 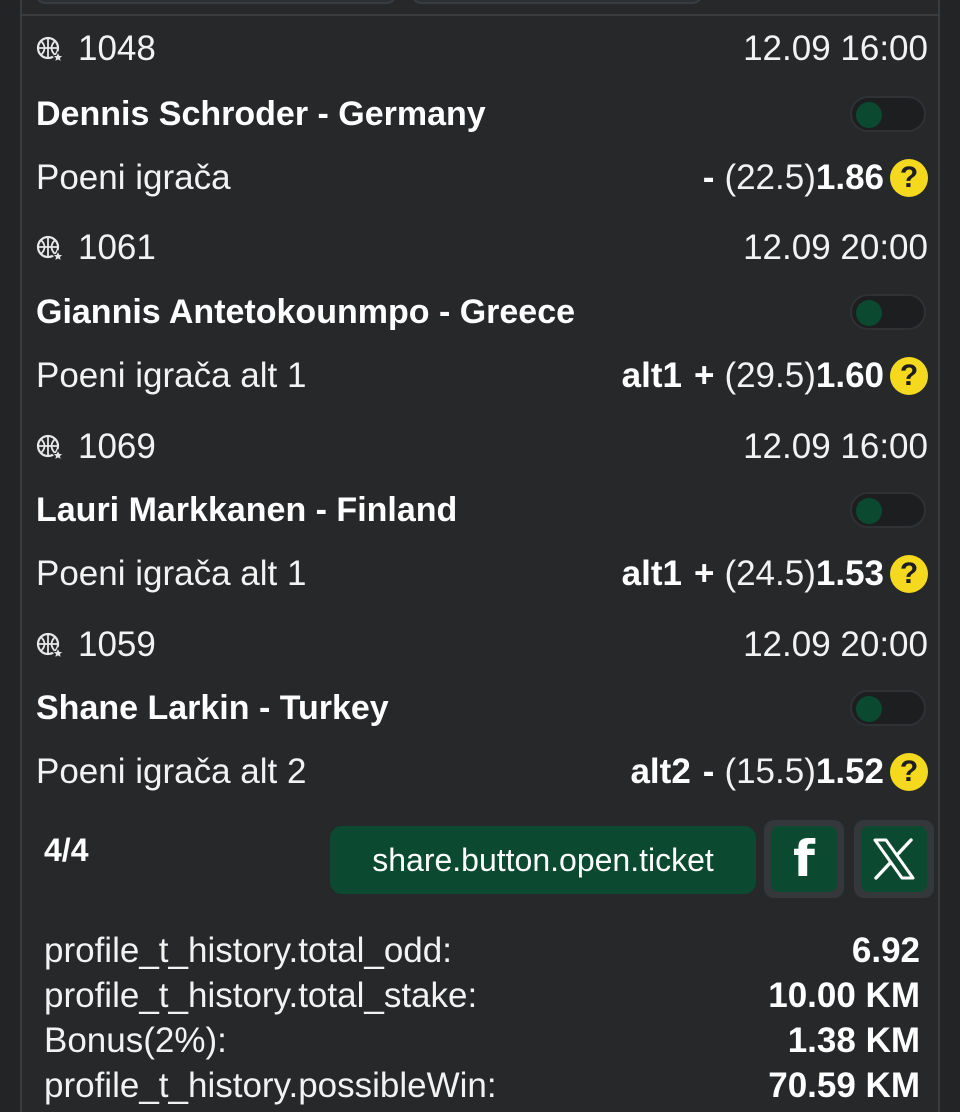 I want to click on event-id: 1061, so click(x=117, y=247).